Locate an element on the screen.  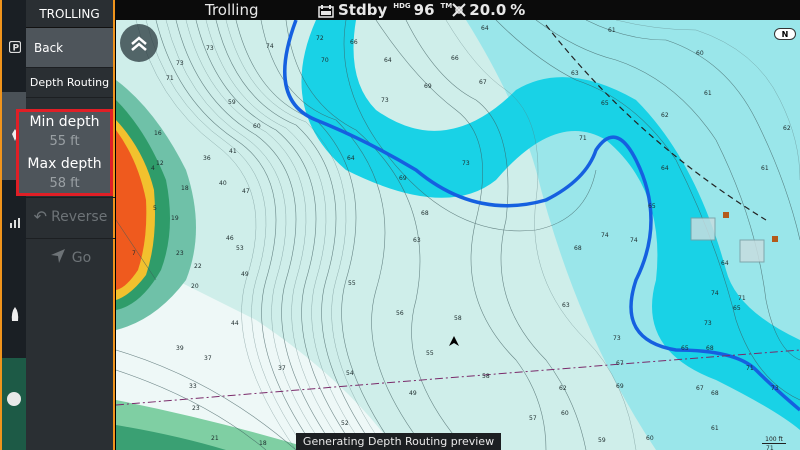
go-arrow-icon is located at coordinates (58, 258).